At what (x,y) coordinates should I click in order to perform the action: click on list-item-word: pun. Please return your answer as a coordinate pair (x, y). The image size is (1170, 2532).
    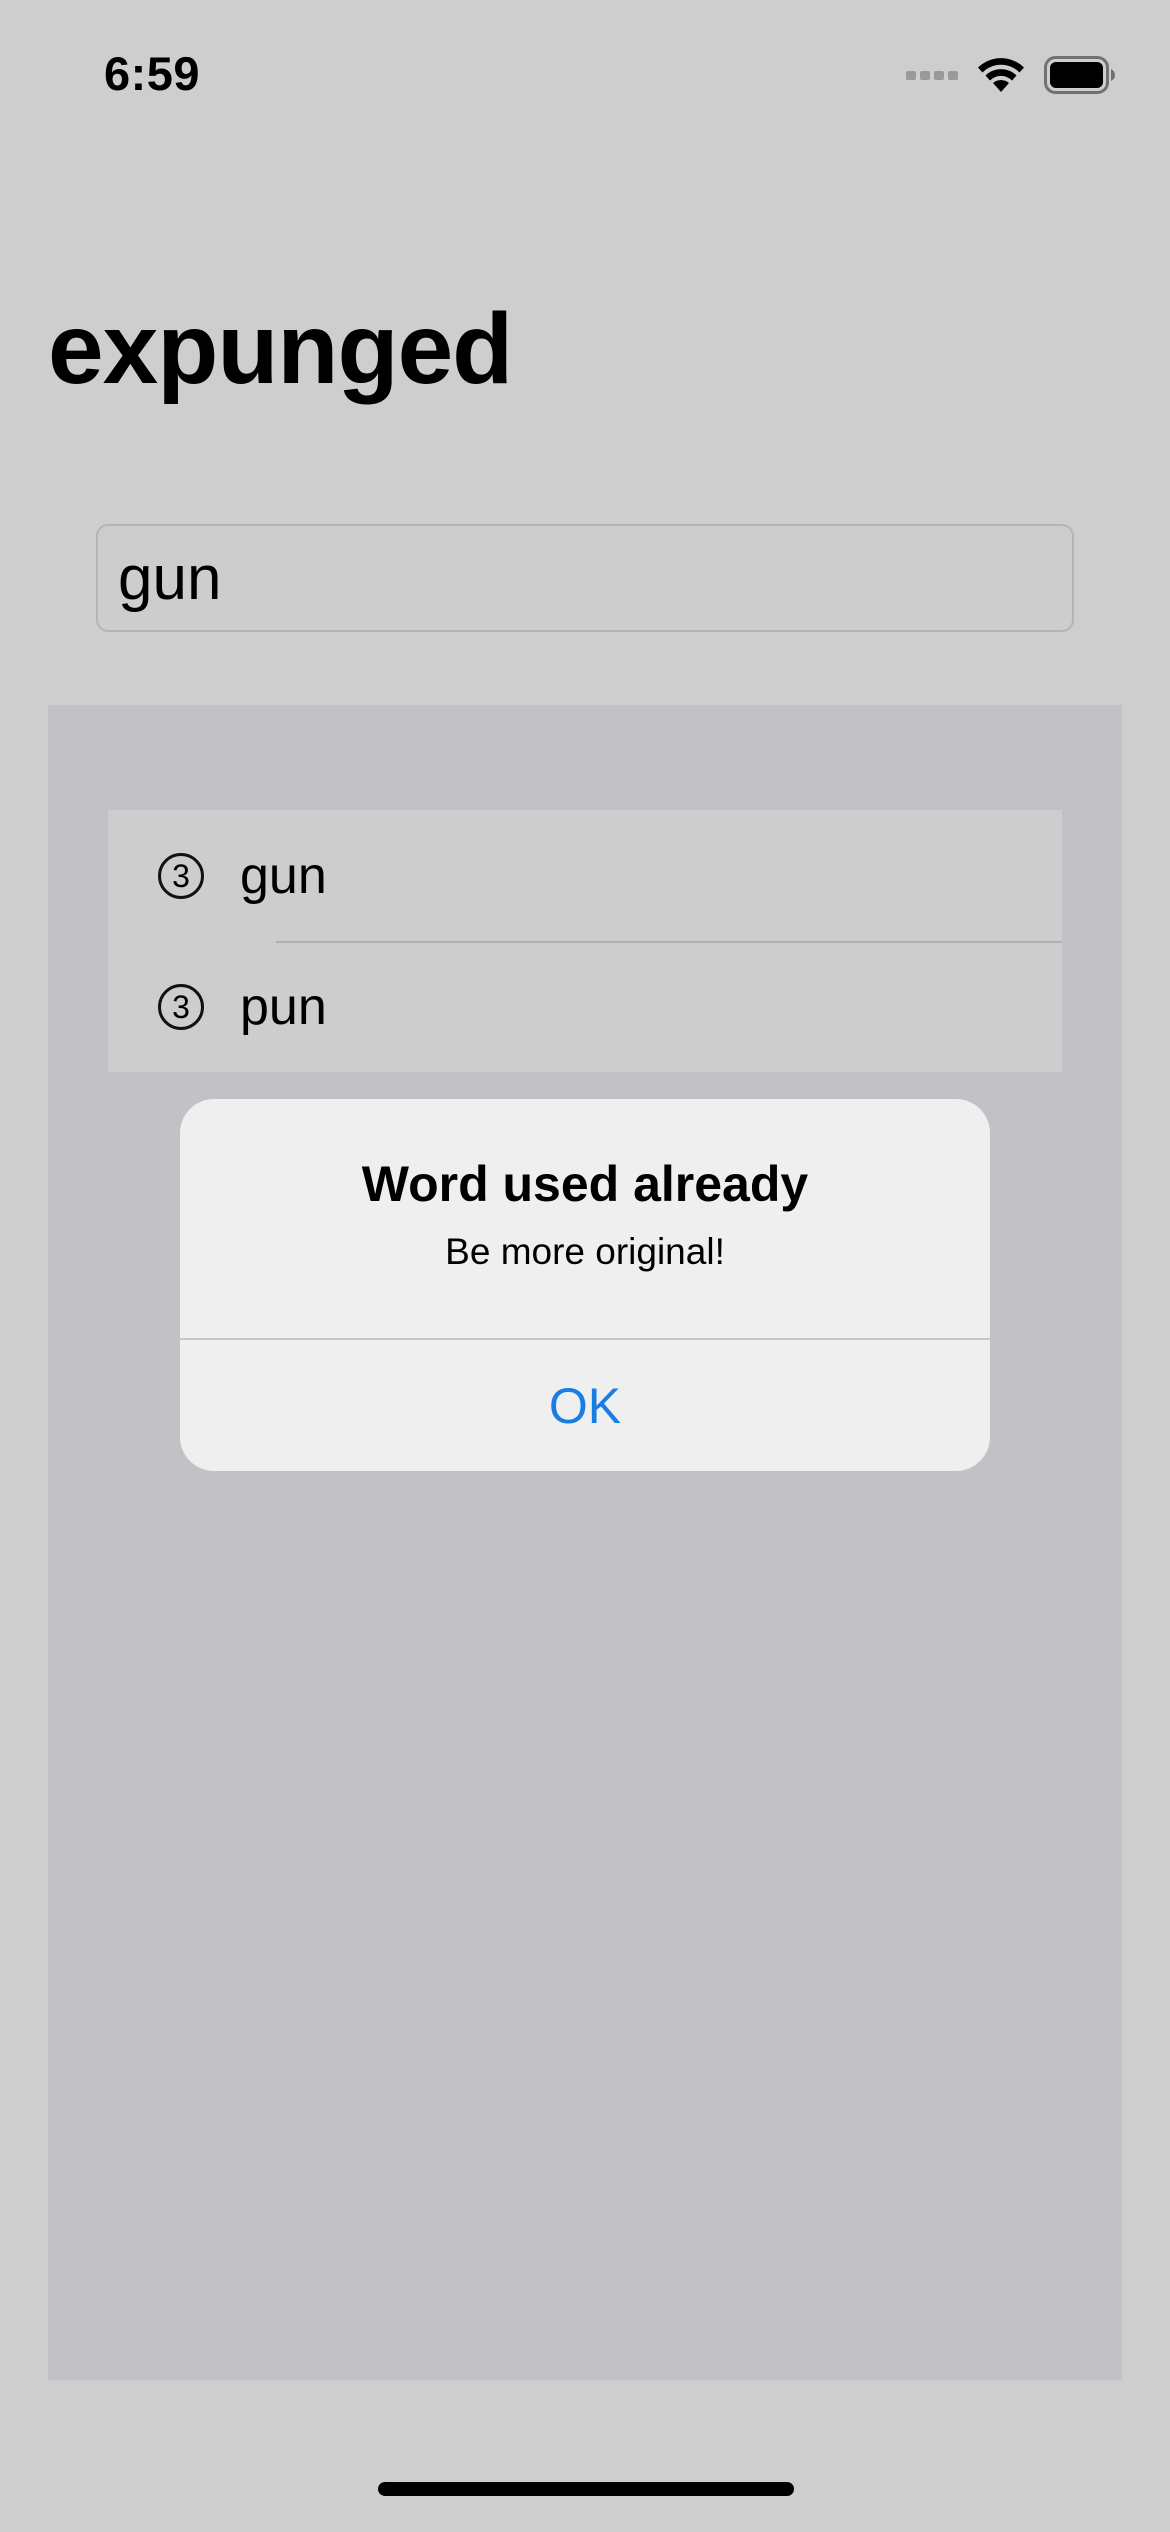
    Looking at the image, I should click on (283, 1006).